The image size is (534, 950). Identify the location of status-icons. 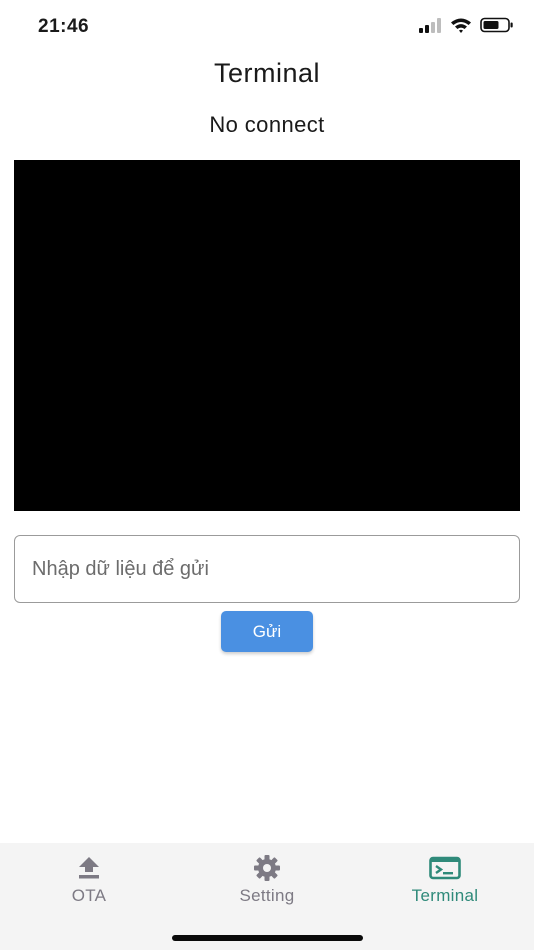
(466, 25).